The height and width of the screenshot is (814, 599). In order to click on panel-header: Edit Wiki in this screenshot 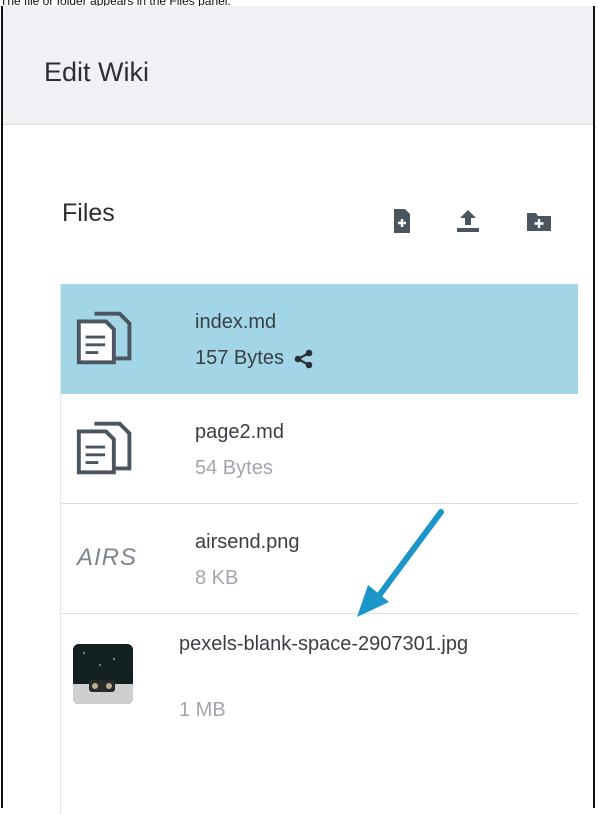, I will do `click(298, 65)`.